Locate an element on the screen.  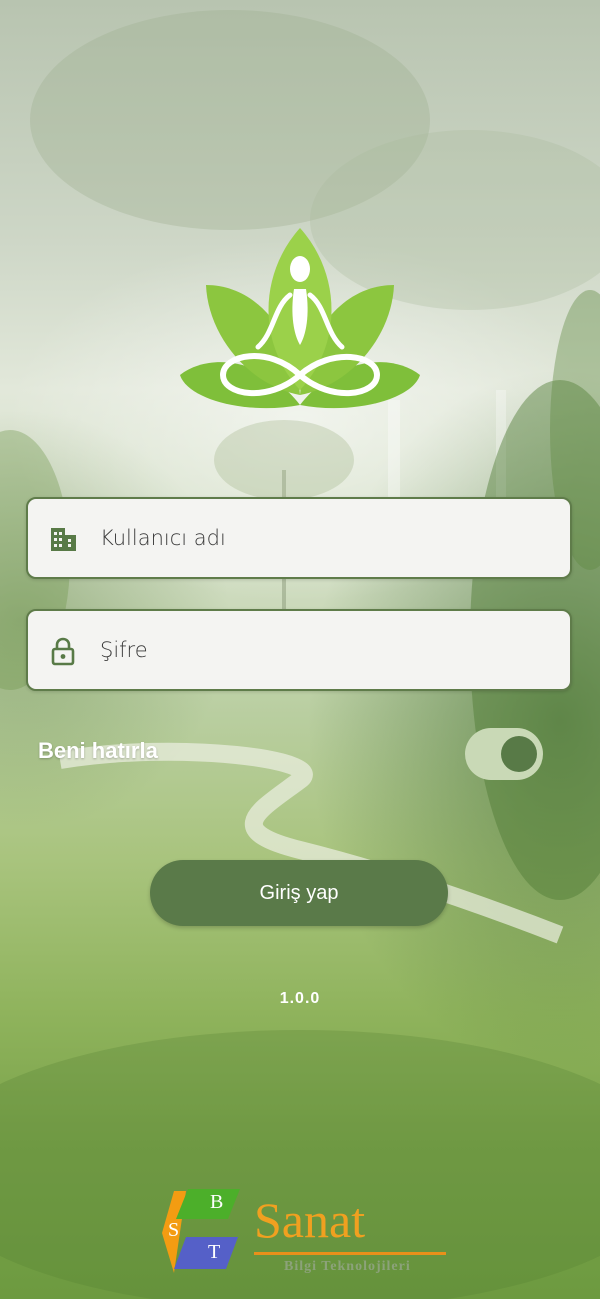
logo-letter-s: S is located at coordinates (174, 1230).